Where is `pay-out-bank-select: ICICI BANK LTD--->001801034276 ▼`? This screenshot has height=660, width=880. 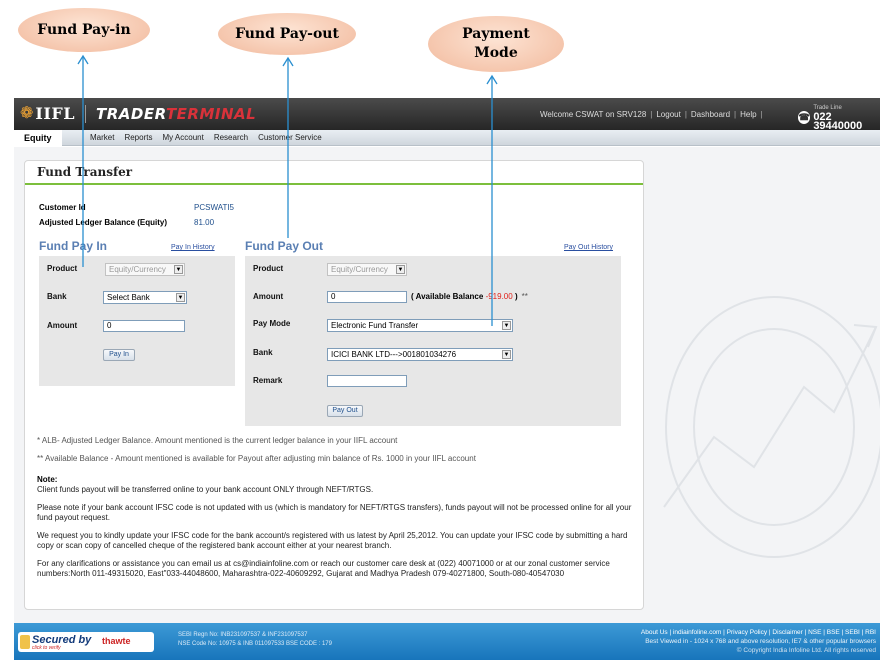 pay-out-bank-select: ICICI BANK LTD--->001801034276 ▼ is located at coordinates (420, 354).